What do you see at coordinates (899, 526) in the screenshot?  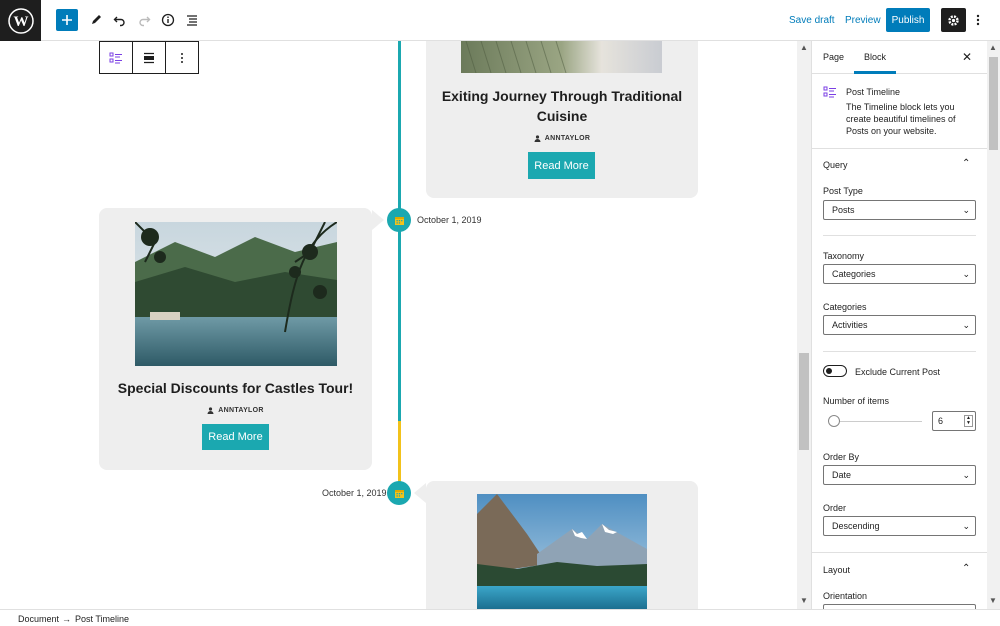 I see `order-select: Descending ⌄` at bounding box center [899, 526].